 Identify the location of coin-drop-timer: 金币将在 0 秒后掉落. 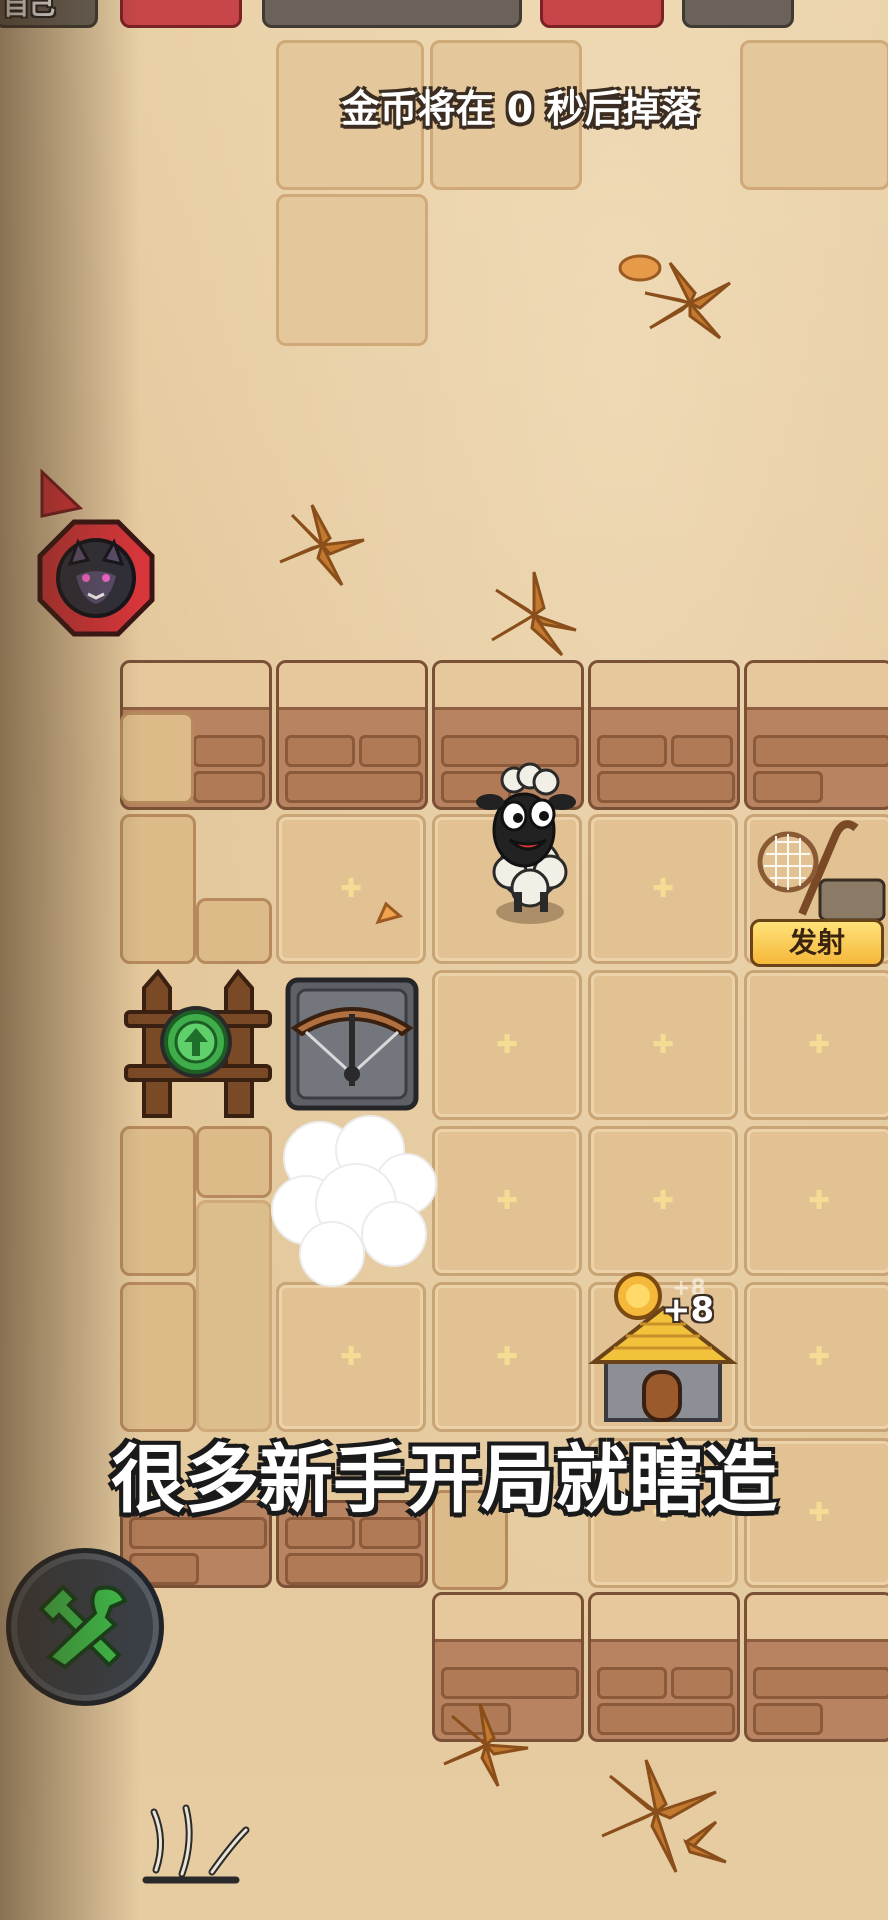
(520, 105).